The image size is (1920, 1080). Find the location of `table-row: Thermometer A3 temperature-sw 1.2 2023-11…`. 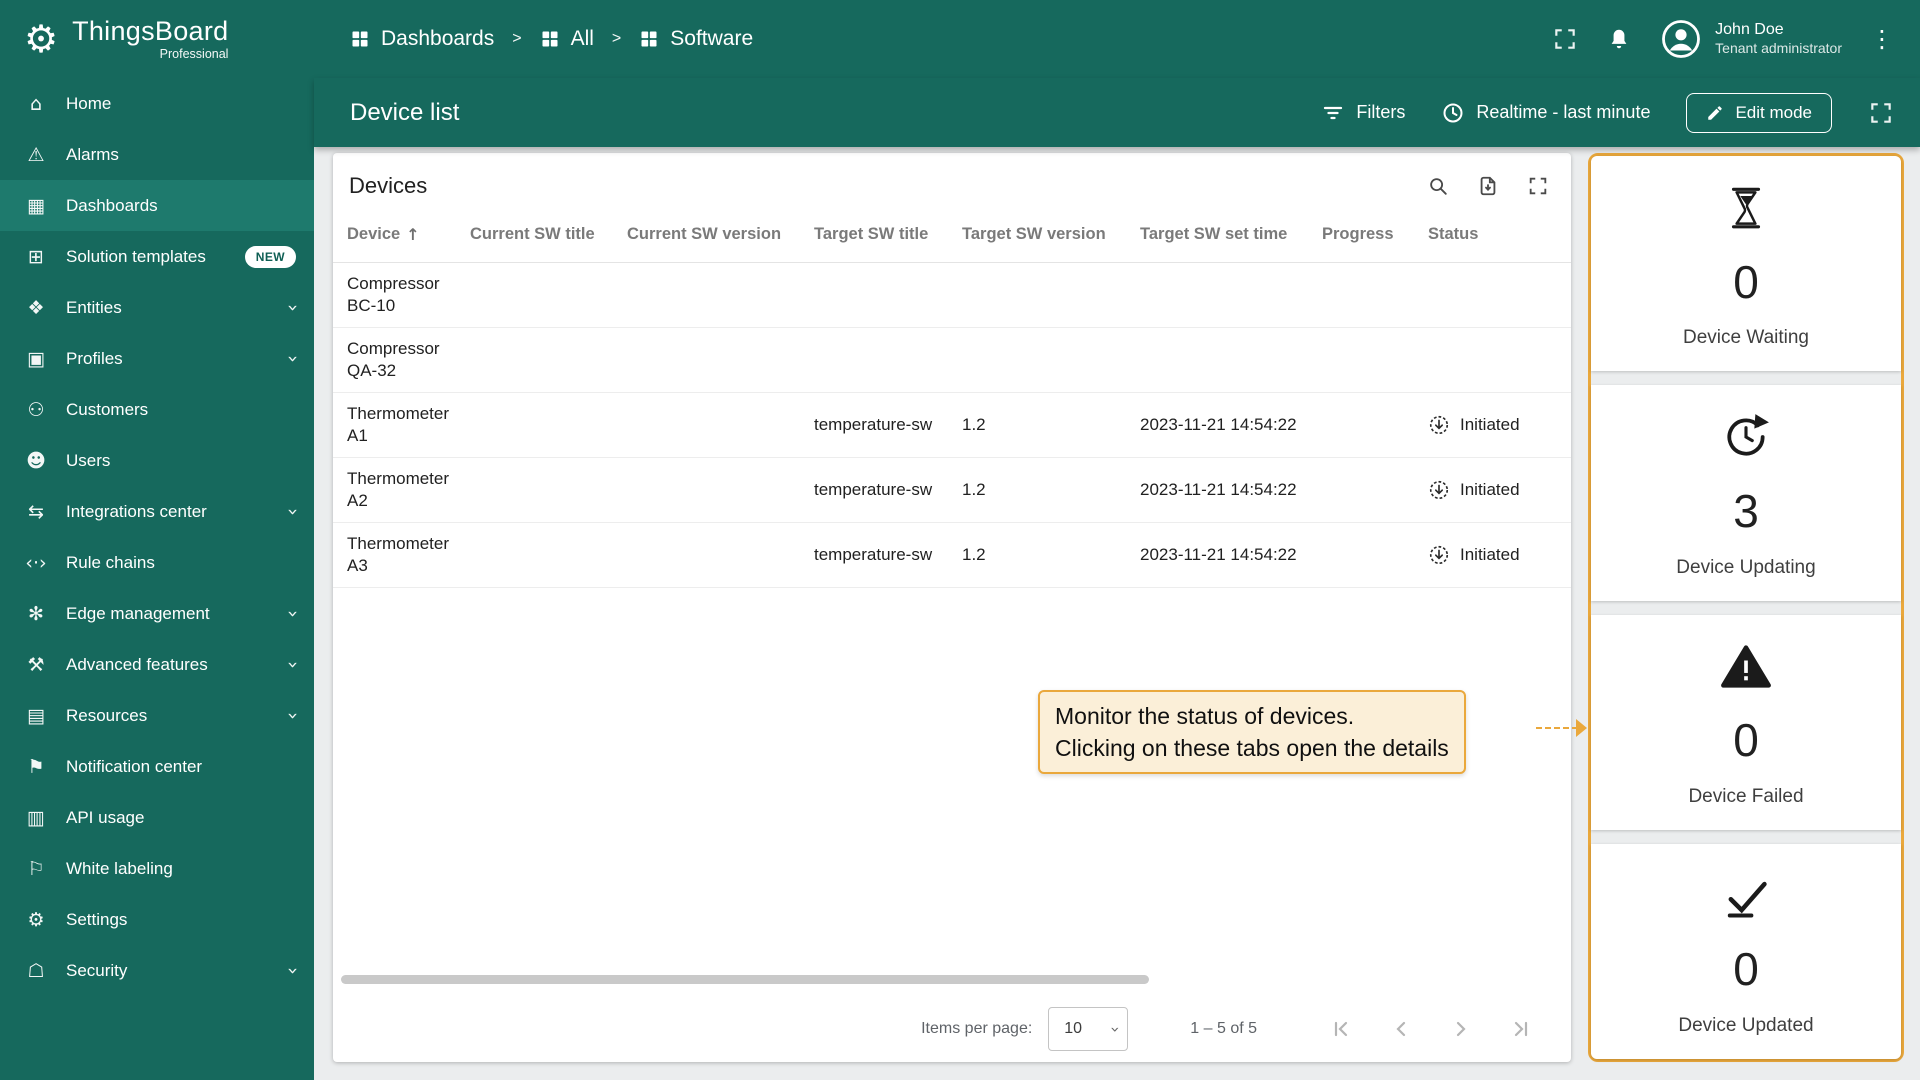

table-row: Thermometer A3 temperature-sw 1.2 2023-11… is located at coordinates (952, 555).